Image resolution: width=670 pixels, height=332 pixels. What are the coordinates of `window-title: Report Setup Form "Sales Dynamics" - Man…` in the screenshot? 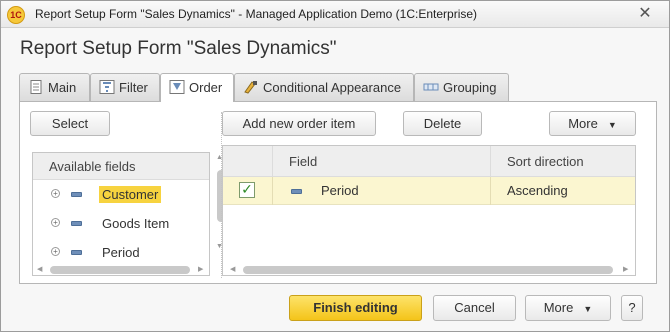 It's located at (256, 14).